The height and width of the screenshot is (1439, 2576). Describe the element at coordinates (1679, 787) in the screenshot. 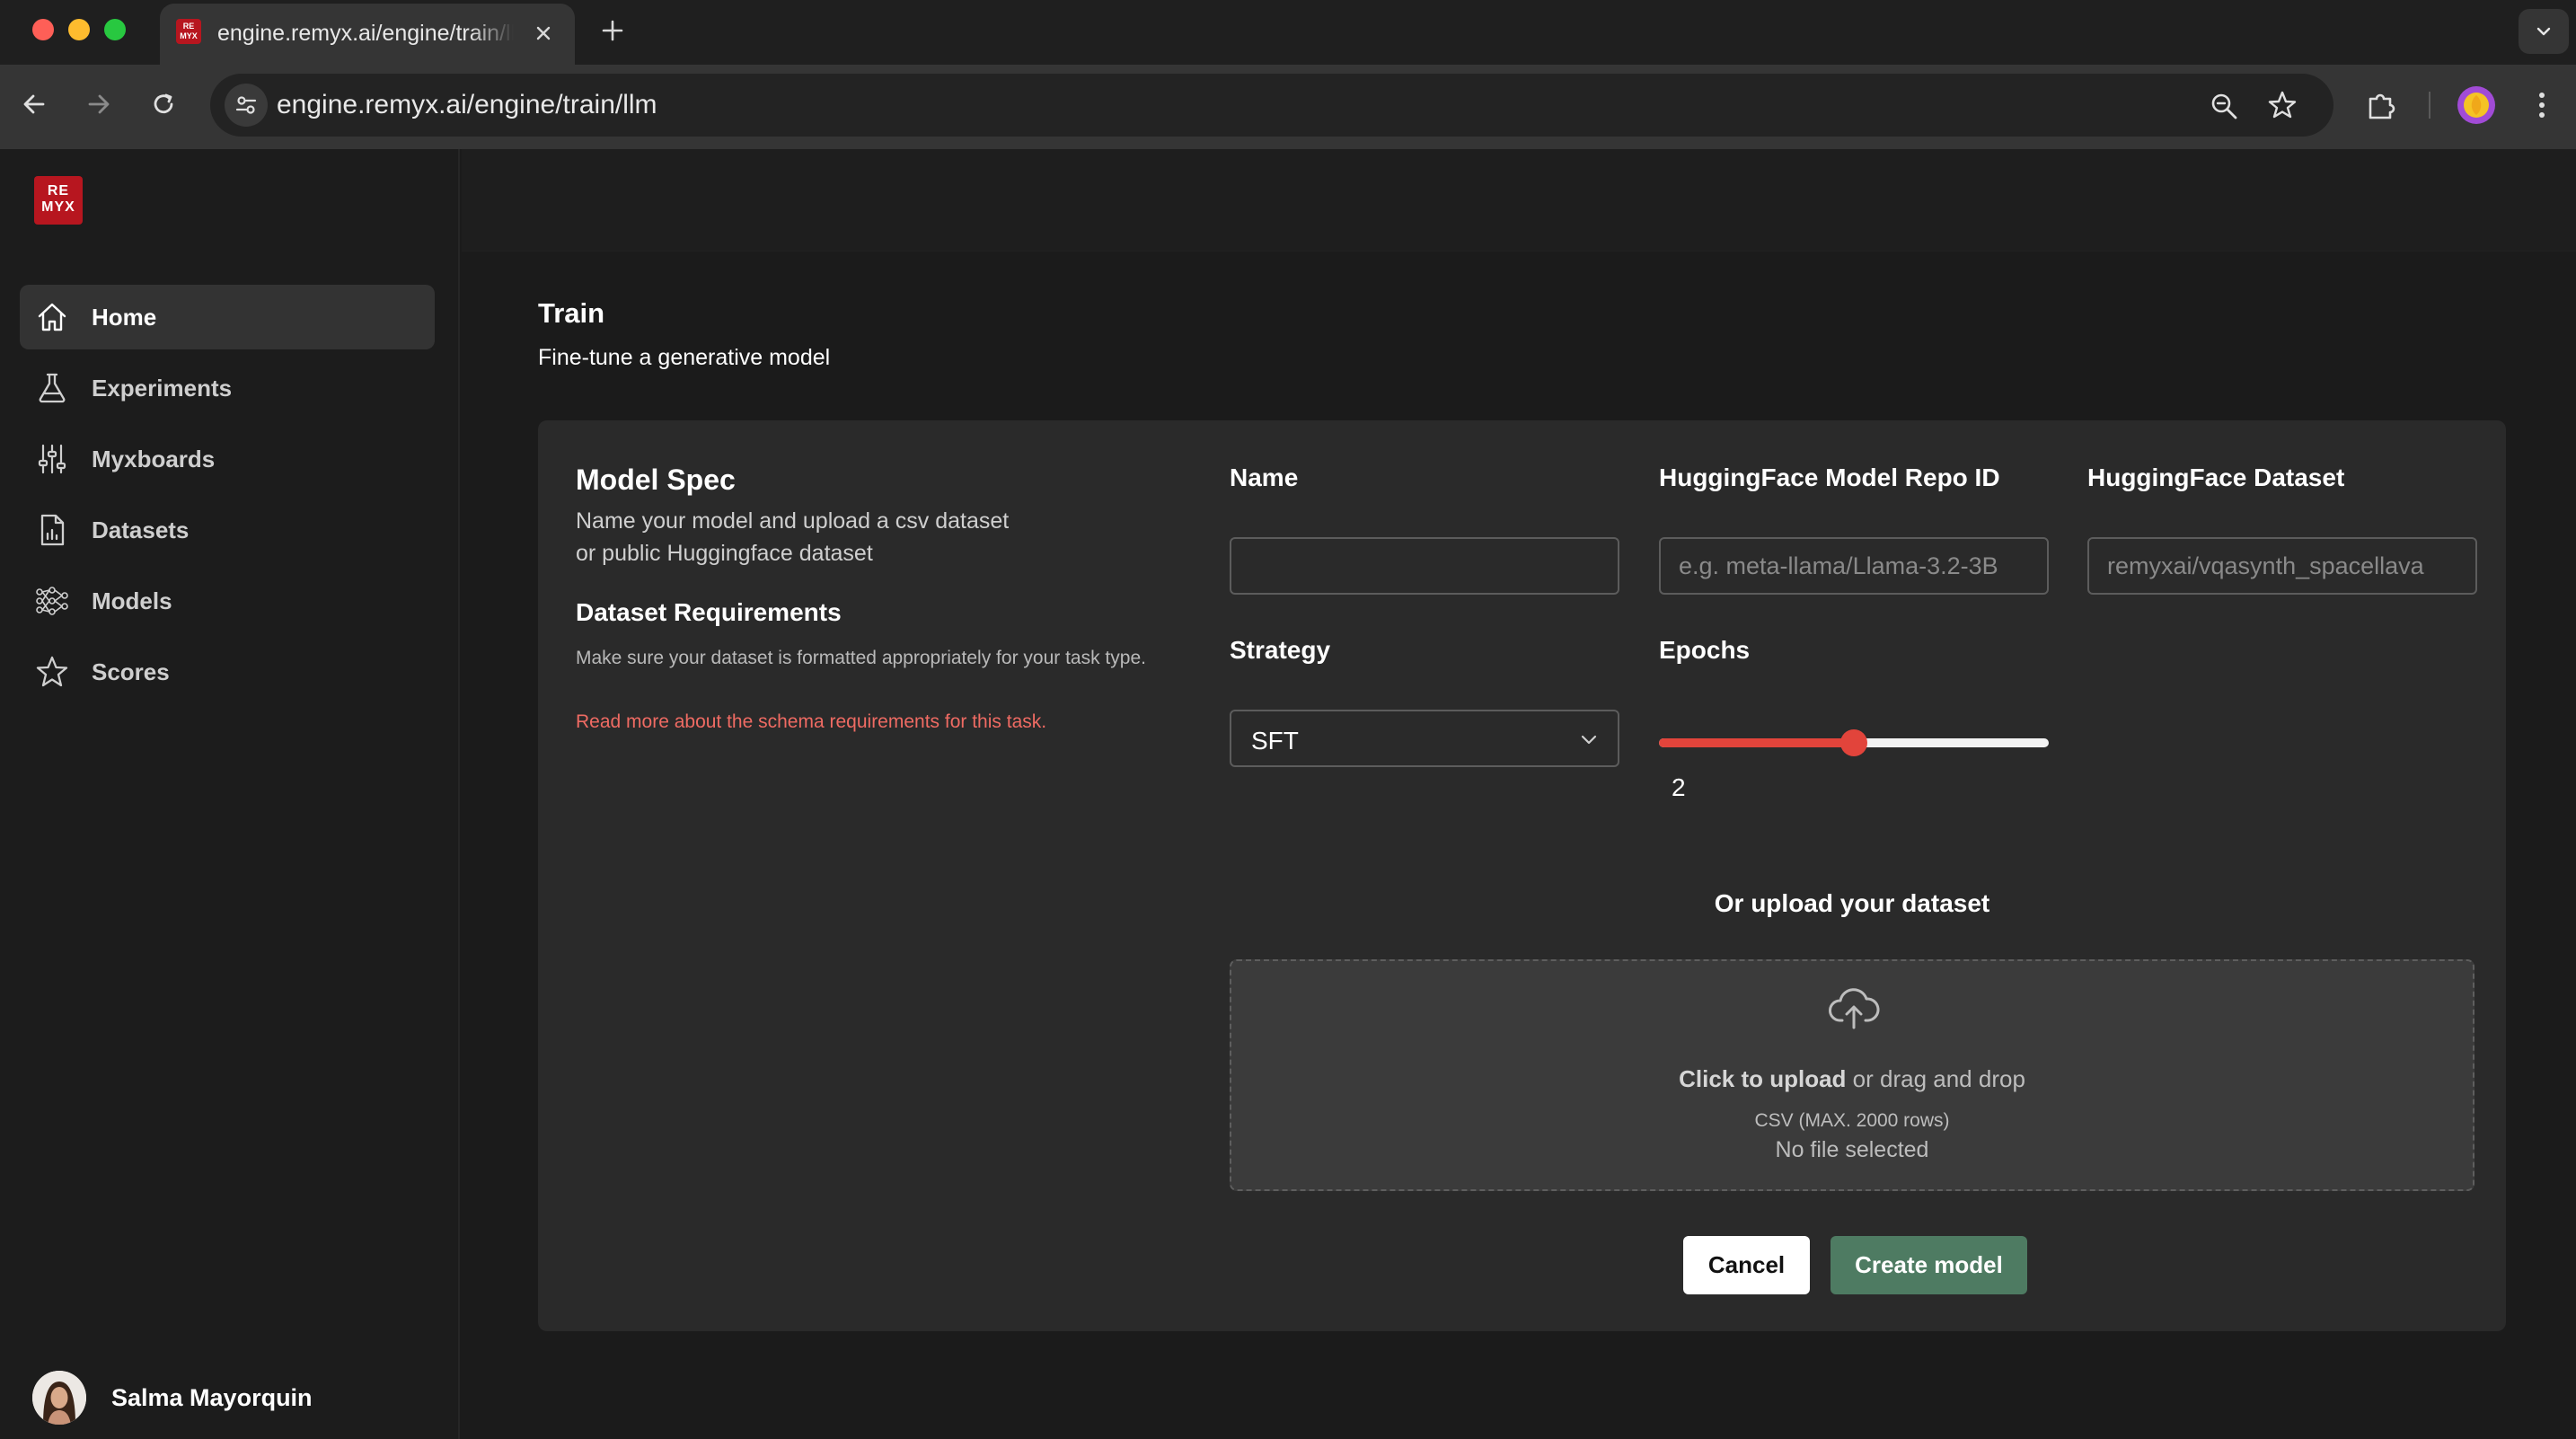

I see `epochs-value: 2` at that location.